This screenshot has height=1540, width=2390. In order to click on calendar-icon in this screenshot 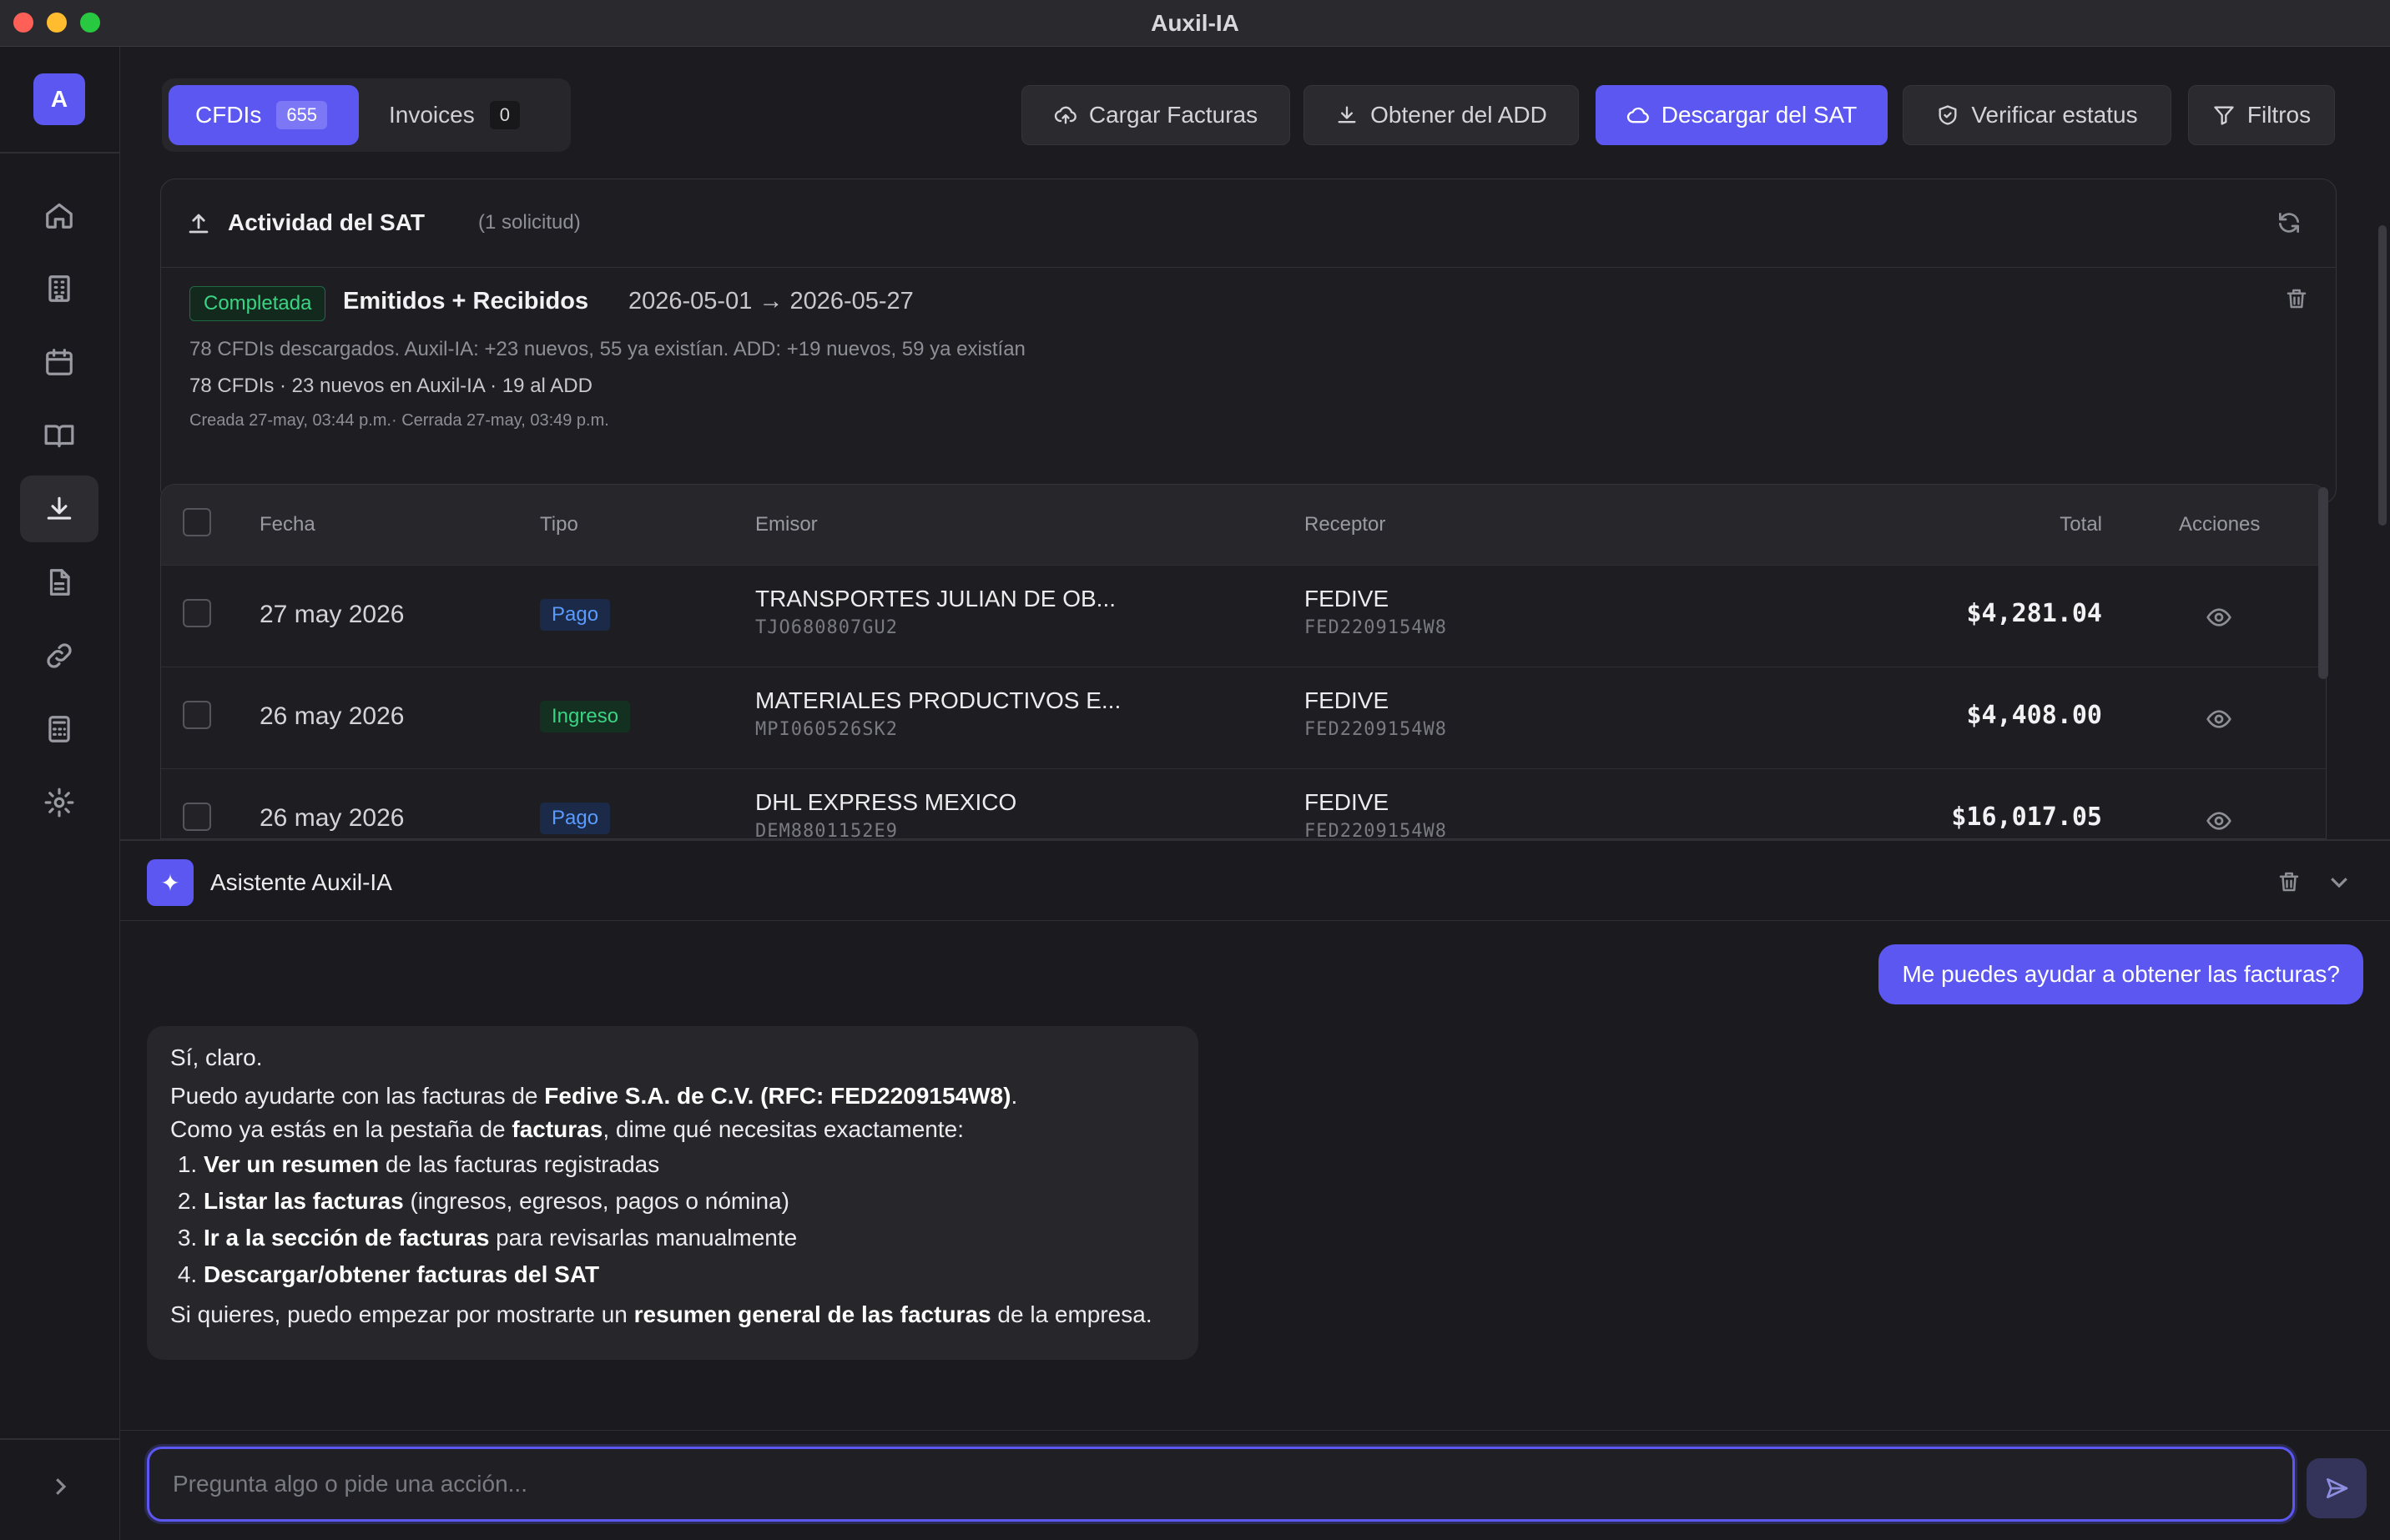, I will do `click(59, 362)`.